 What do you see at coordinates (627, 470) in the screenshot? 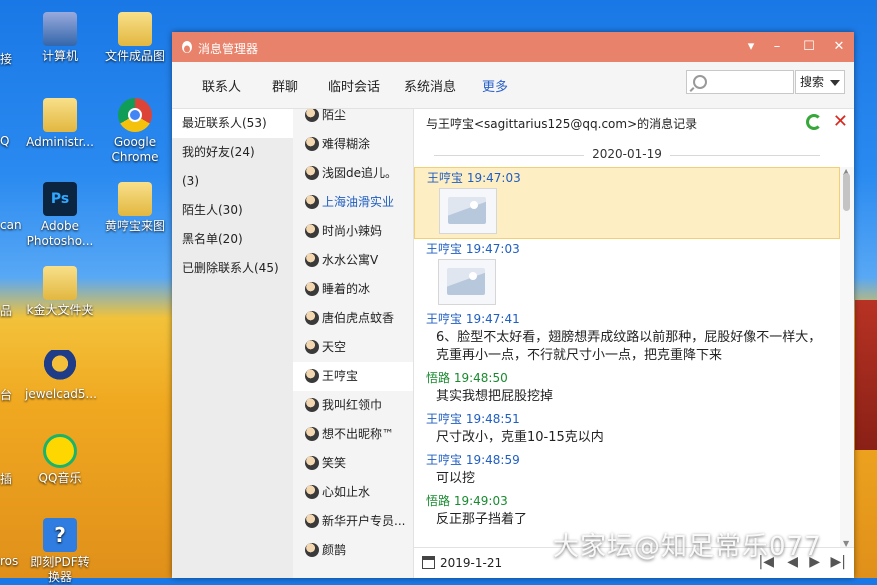
I see `message-item: 王哼宝 19:48:59 可以挖` at bounding box center [627, 470].